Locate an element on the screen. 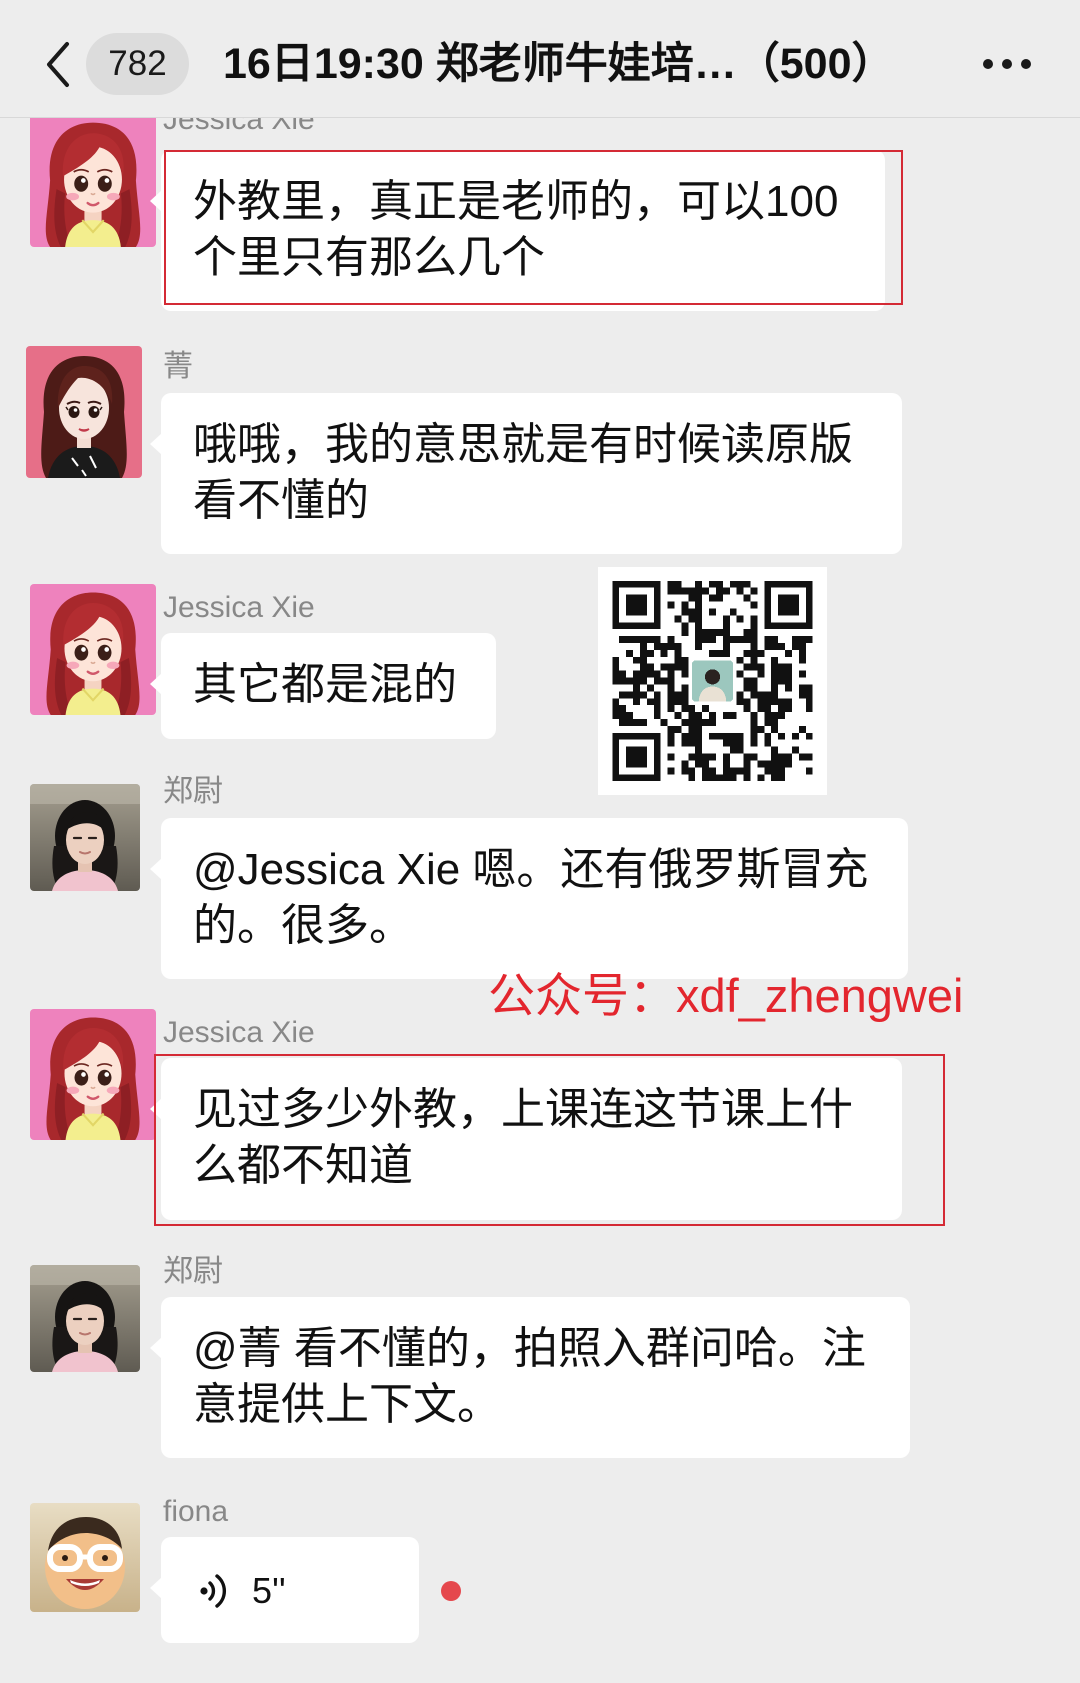 The image size is (1080, 1683). chat-header: 782 16日19:30 郑老师牛娃培…（500） is located at coordinates (540, 59).